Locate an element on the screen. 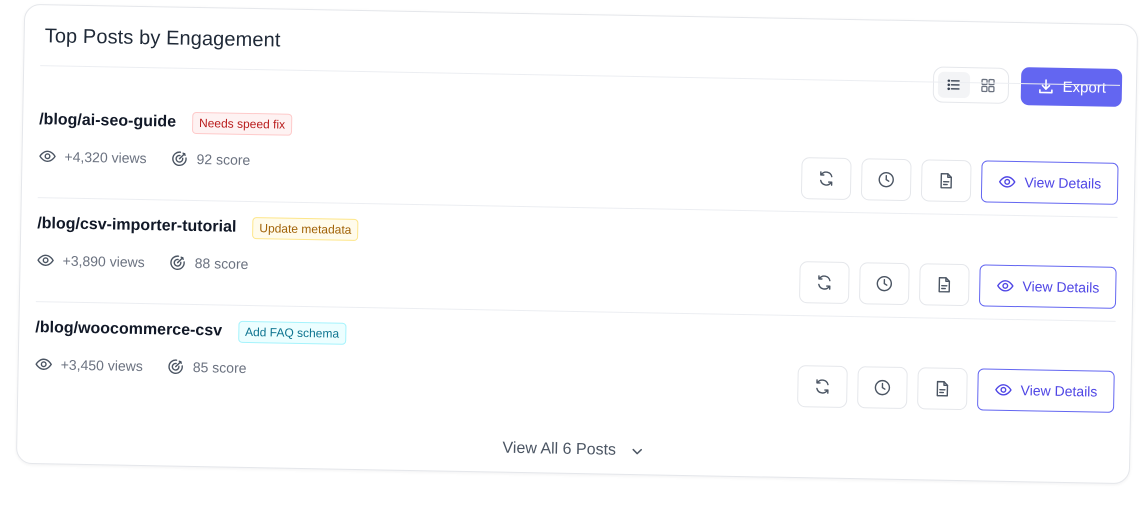  chevron-down-icon is located at coordinates (637, 451).